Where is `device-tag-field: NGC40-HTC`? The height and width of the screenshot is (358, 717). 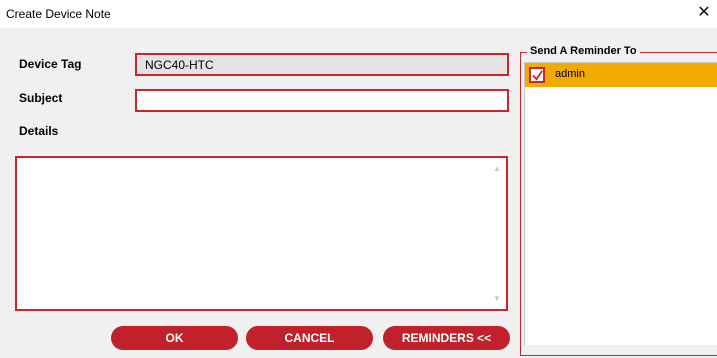
device-tag-field: NGC40-HTC is located at coordinates (322, 64).